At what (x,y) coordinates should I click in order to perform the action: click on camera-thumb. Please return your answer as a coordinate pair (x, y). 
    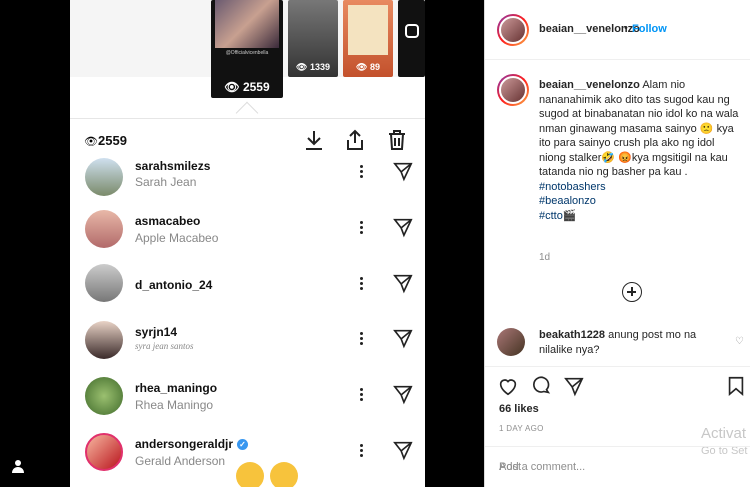
    Looking at the image, I should click on (411, 38).